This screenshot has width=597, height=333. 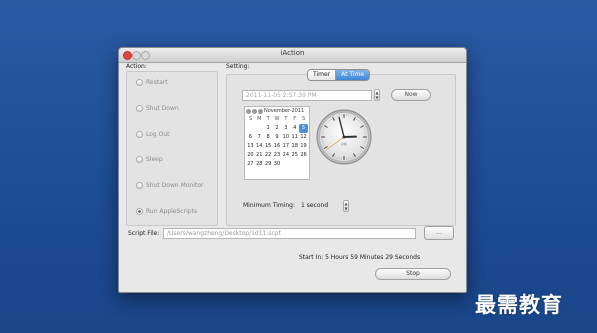 What do you see at coordinates (259, 119) in the screenshot?
I see `calendar-weekday: M` at bounding box center [259, 119].